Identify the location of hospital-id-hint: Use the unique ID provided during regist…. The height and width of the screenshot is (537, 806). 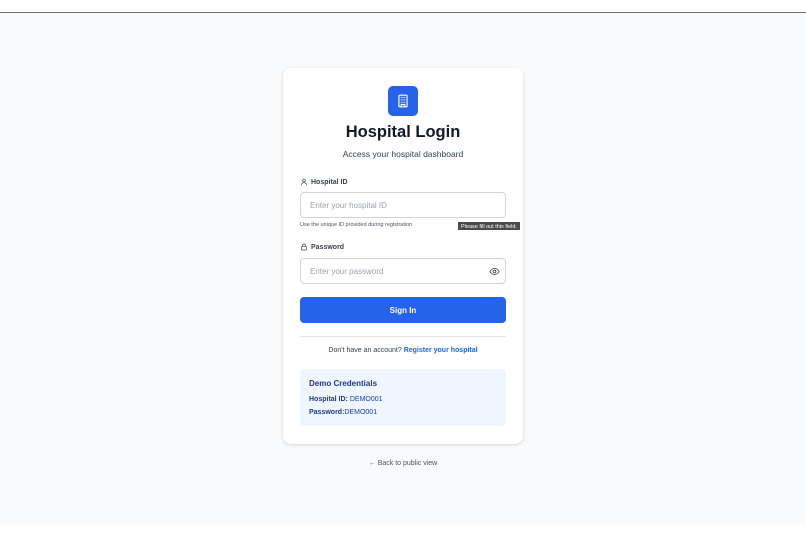
(356, 225).